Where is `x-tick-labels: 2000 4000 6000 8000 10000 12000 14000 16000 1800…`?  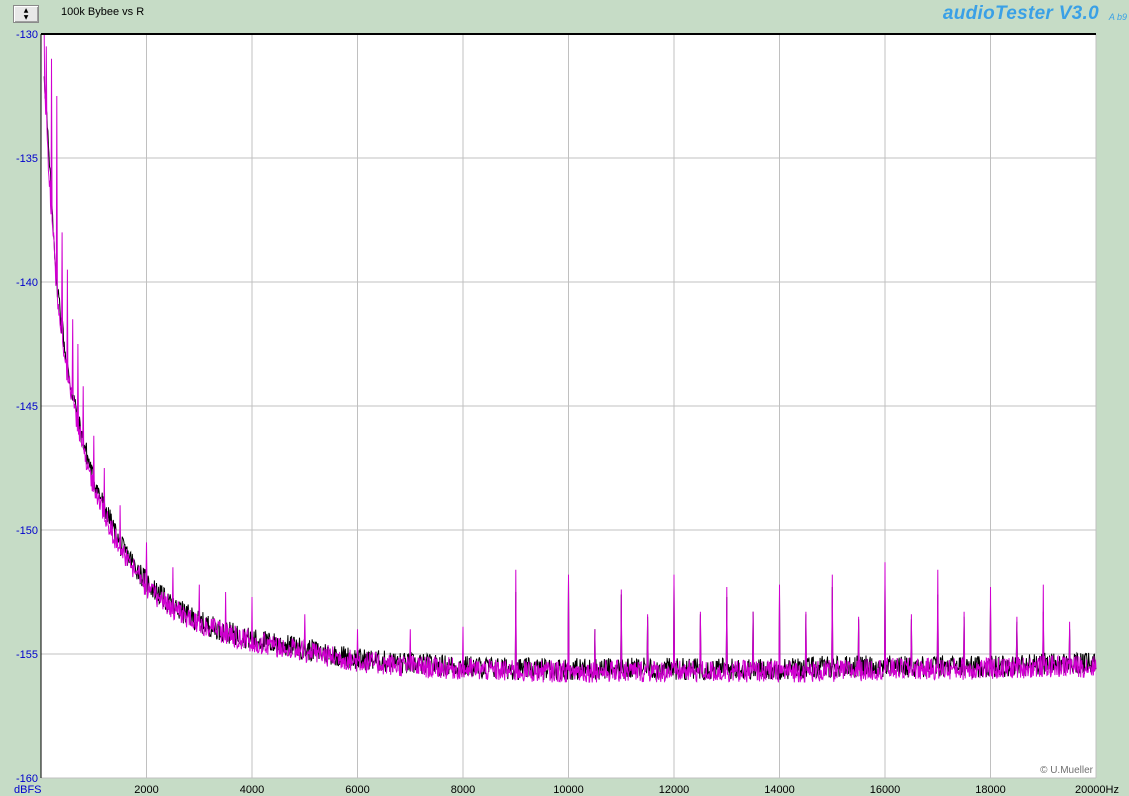
x-tick-labels: 2000 4000 6000 8000 10000 12000 14000 16000 1800… is located at coordinates (626, 790).